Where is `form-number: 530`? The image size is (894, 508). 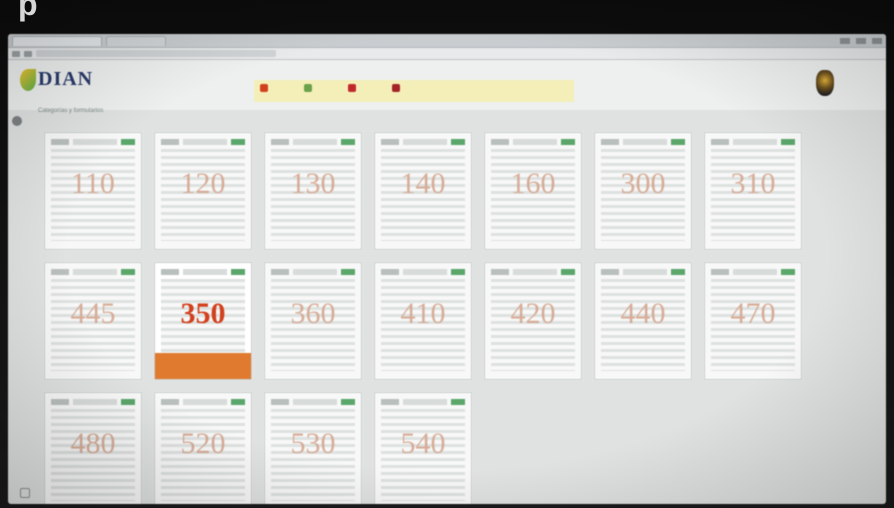 form-number: 530 is located at coordinates (313, 443).